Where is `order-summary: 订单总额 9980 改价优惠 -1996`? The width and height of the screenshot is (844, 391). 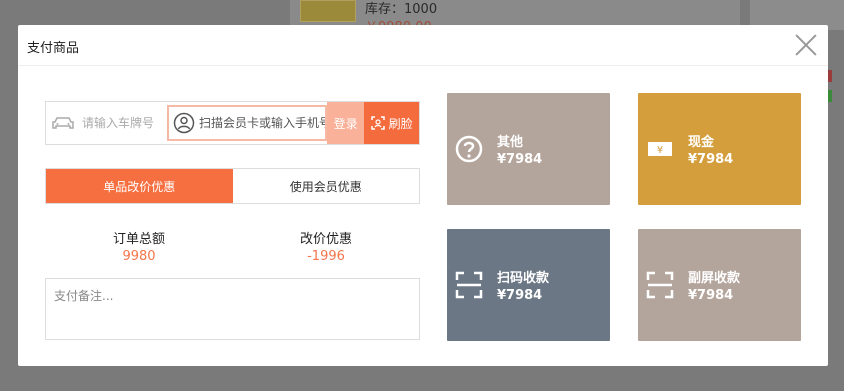
order-summary: 订单总额 9980 改价优惠 -1996 is located at coordinates (232, 248).